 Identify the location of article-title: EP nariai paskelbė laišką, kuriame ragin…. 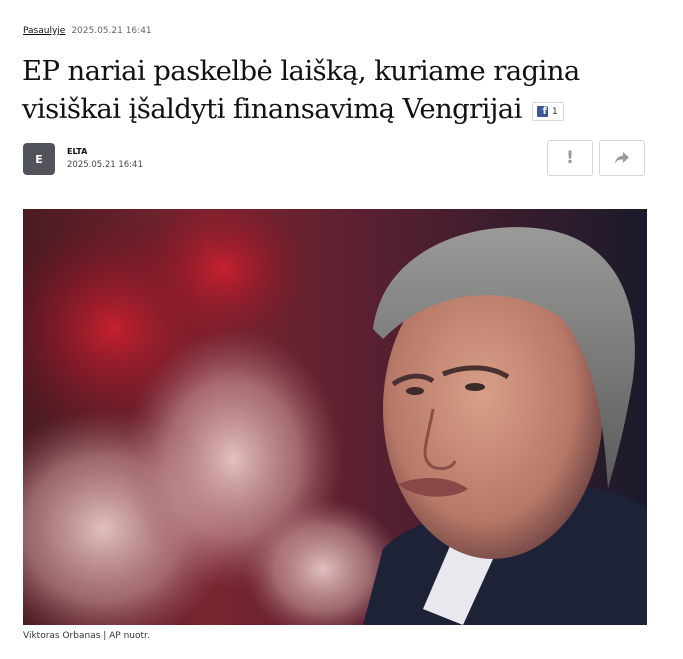
(342, 90).